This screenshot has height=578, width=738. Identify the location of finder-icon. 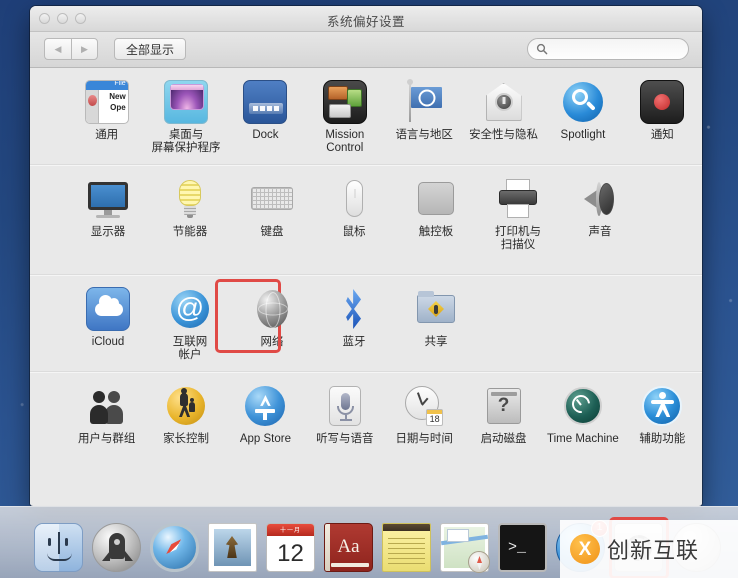
(58, 547).